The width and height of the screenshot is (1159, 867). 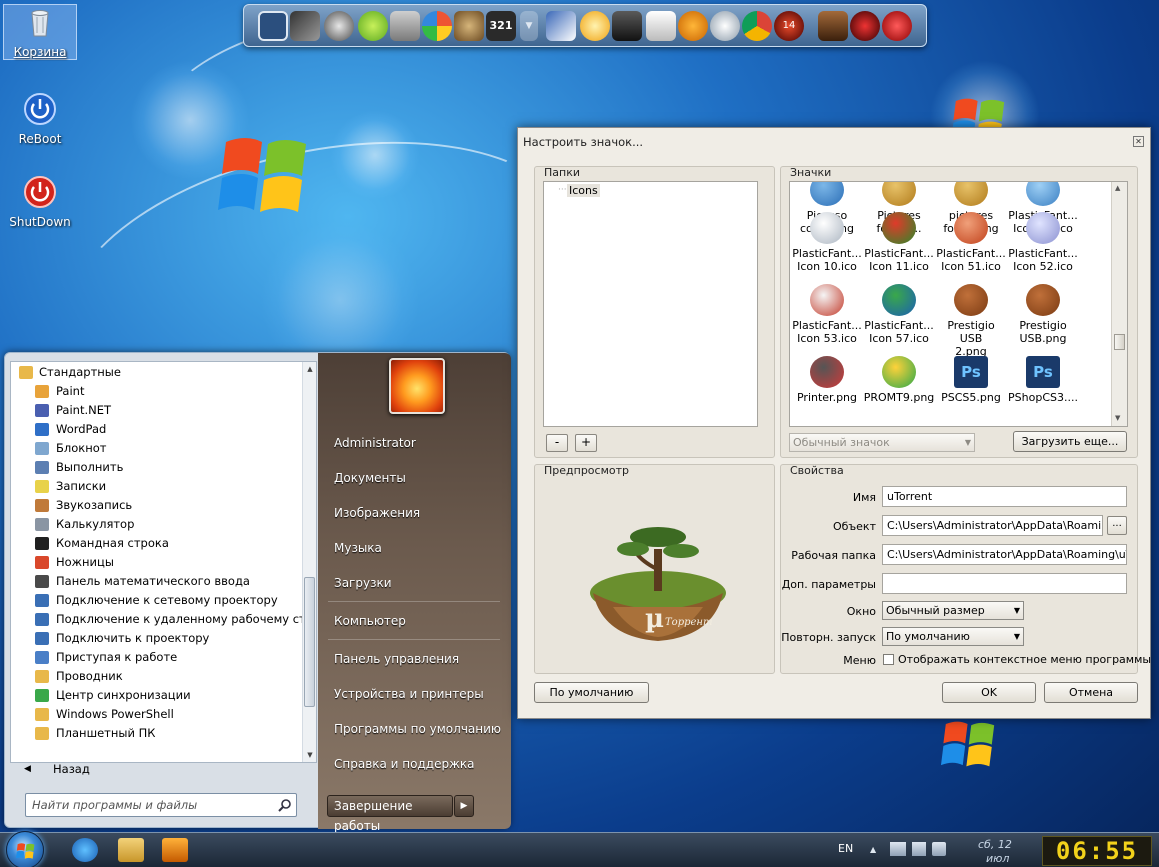 What do you see at coordinates (865, 26) in the screenshot?
I see `hat-icon` at bounding box center [865, 26].